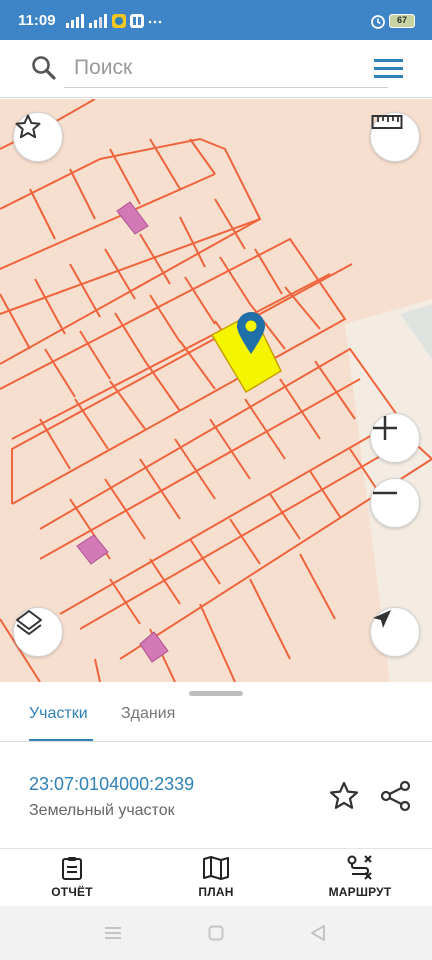  What do you see at coordinates (113, 933) in the screenshot?
I see `recent-apps-icon` at bounding box center [113, 933].